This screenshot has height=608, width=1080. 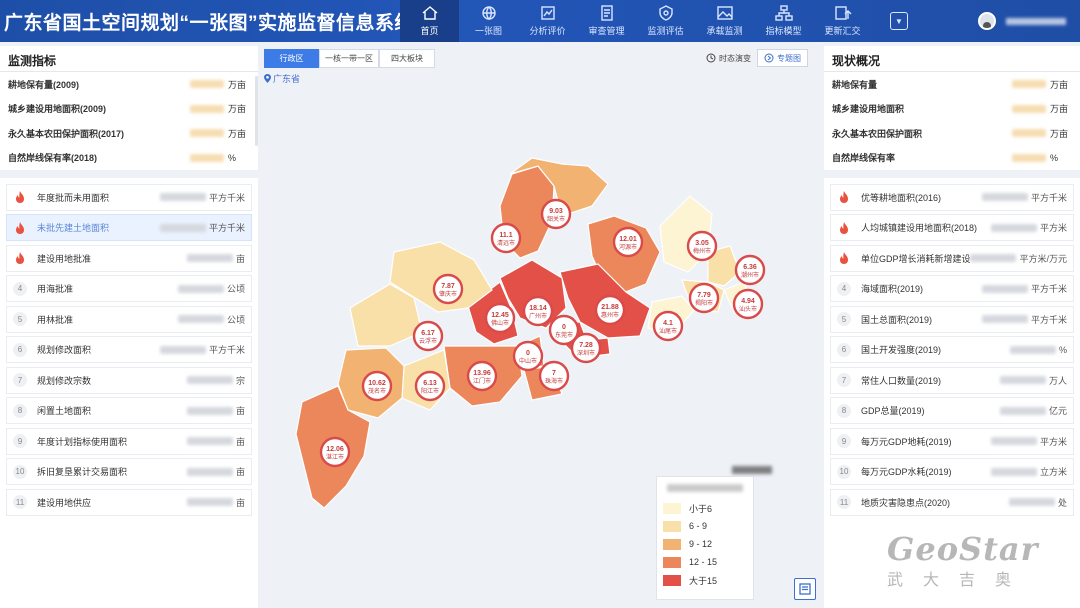 What do you see at coordinates (844, 197) in the screenshot?
I see `fire-icon` at bounding box center [844, 197].